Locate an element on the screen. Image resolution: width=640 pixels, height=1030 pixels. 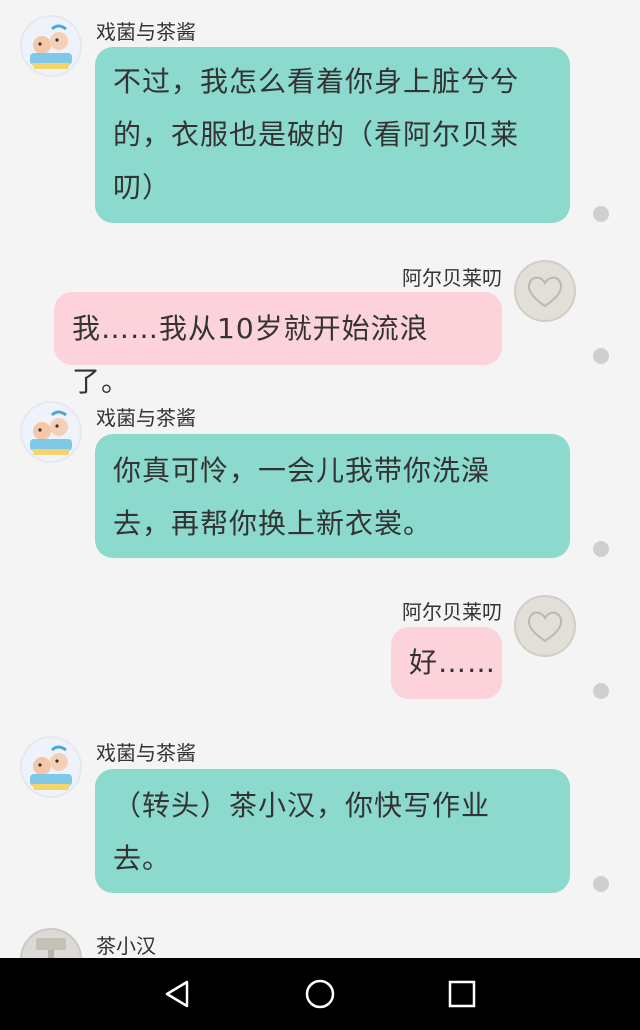
message-line: （转头）茶小汉，你快写作业 is located at coordinates (302, 805).